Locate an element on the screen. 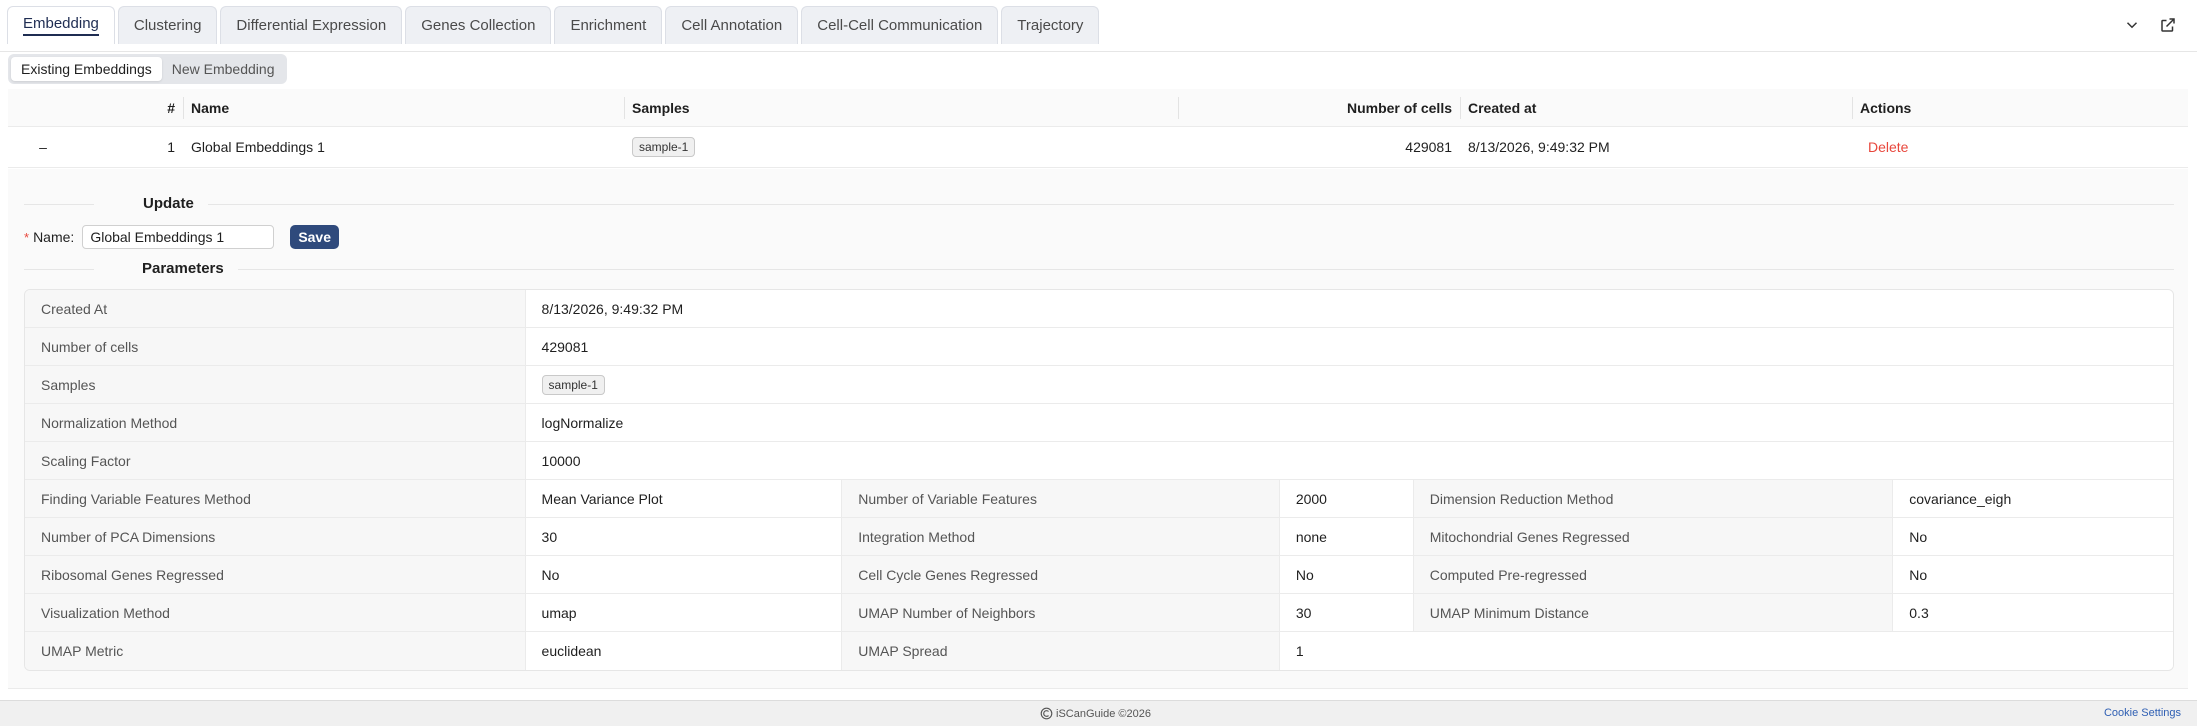 The image size is (2197, 726). samples-column-header: Samples is located at coordinates (902, 107).